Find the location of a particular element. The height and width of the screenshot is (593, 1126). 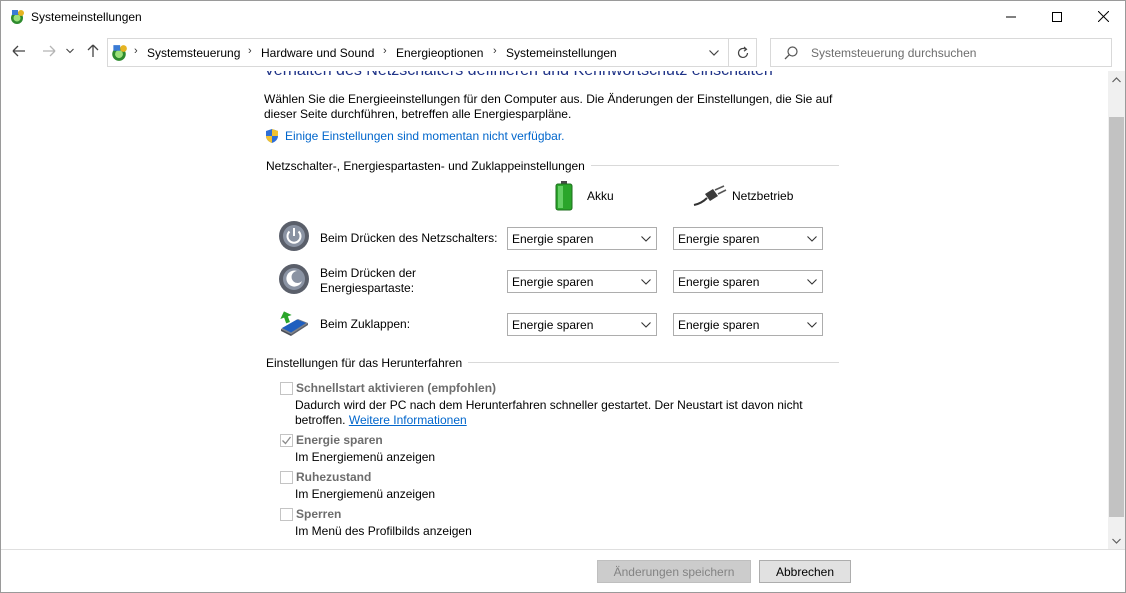

breadcrumb-systemeinstellungen: Systemeinstellungen is located at coordinates (561, 53).